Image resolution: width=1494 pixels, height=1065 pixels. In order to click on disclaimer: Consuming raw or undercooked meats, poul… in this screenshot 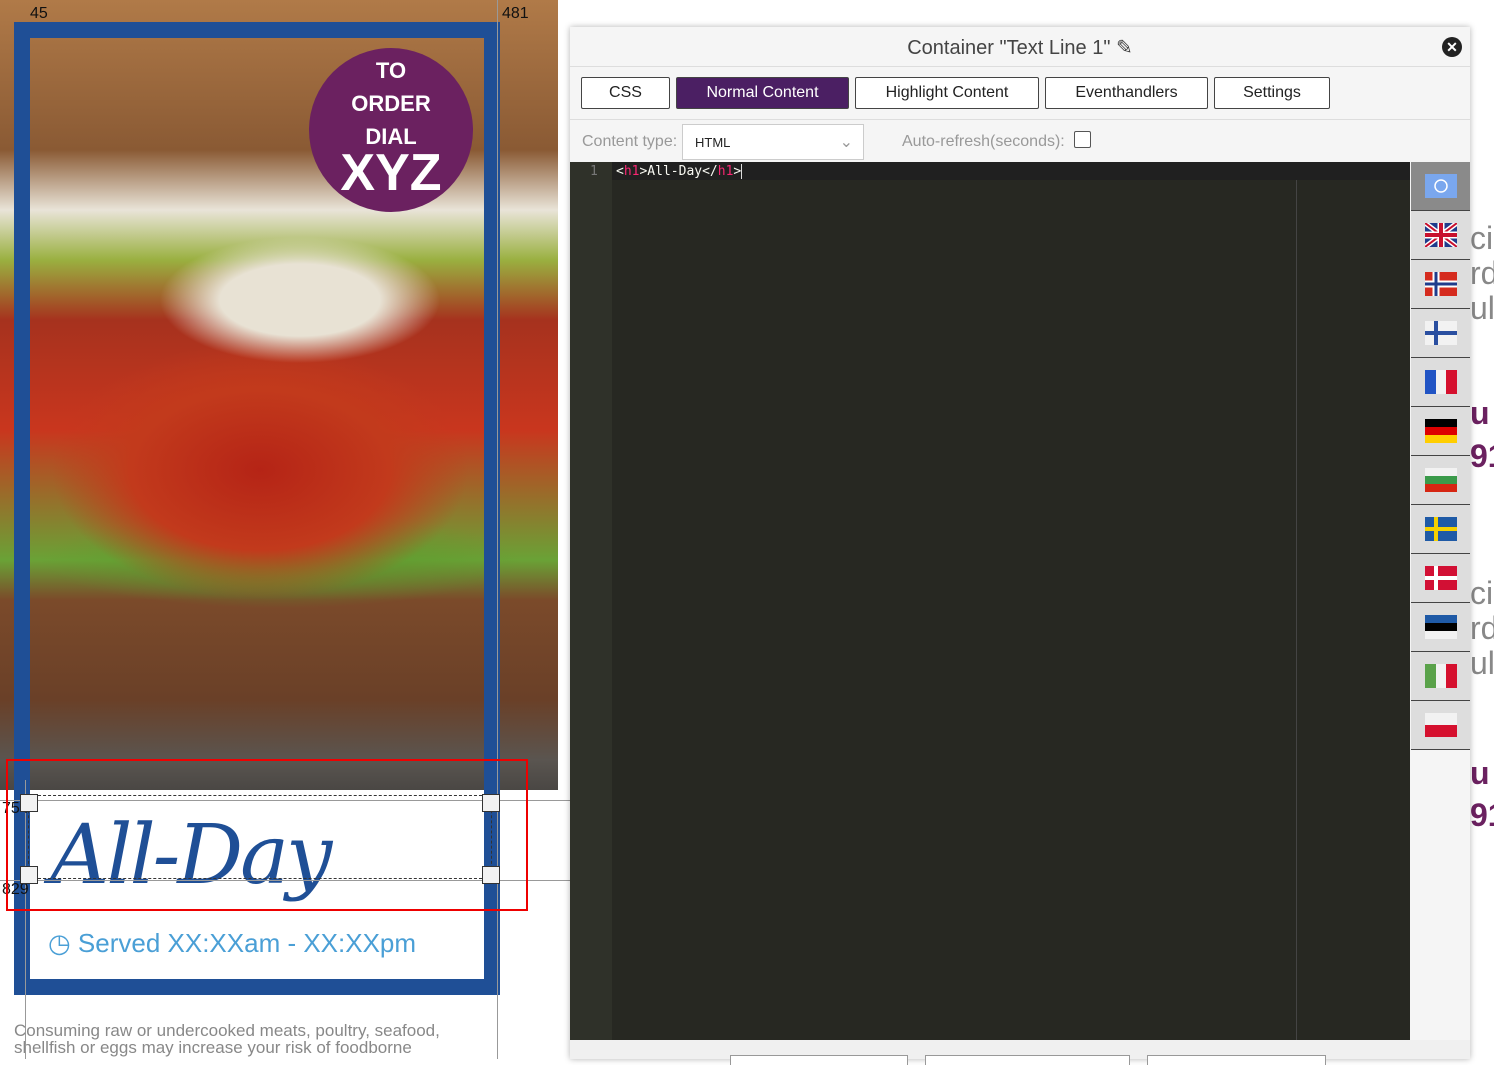, I will do `click(227, 1039)`.